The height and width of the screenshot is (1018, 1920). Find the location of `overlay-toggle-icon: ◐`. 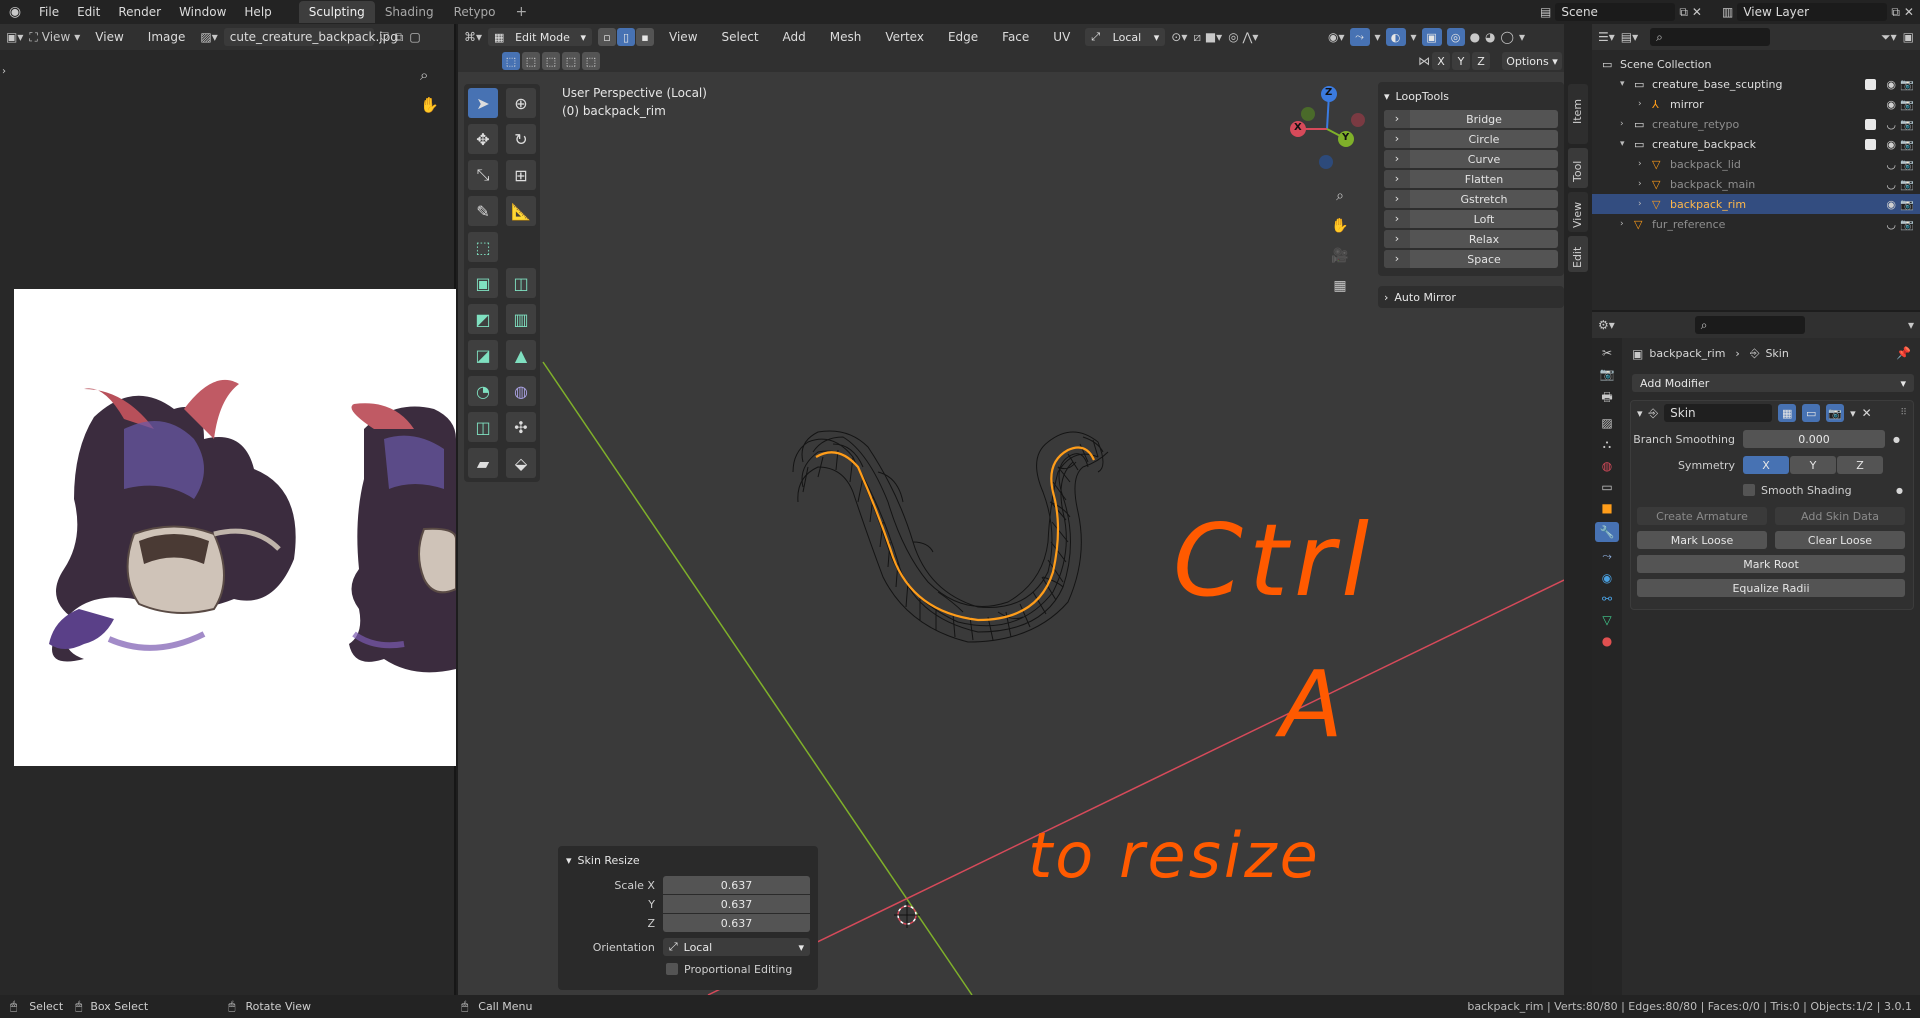

overlay-toggle-icon: ◐ is located at coordinates (1395, 37).